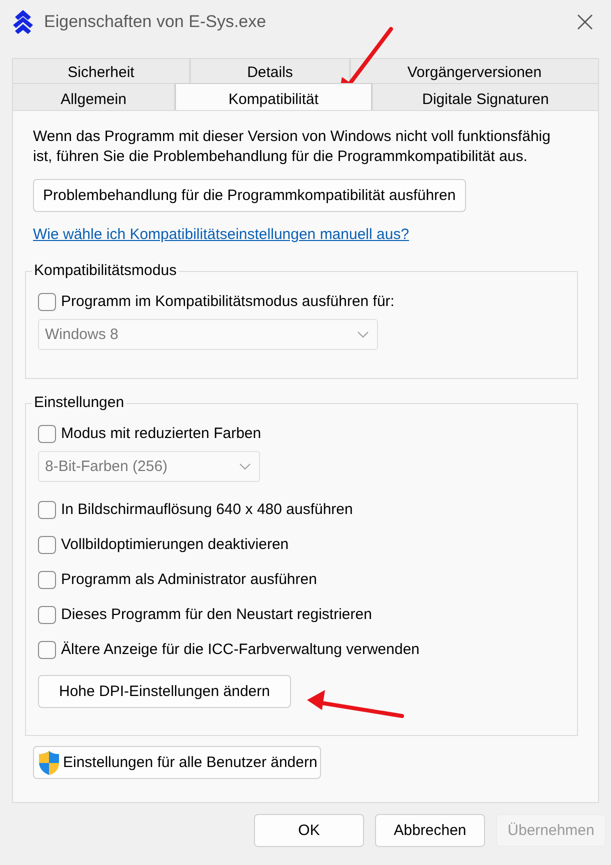  What do you see at coordinates (93, 96) in the screenshot?
I see `tab: Allgemein` at bounding box center [93, 96].